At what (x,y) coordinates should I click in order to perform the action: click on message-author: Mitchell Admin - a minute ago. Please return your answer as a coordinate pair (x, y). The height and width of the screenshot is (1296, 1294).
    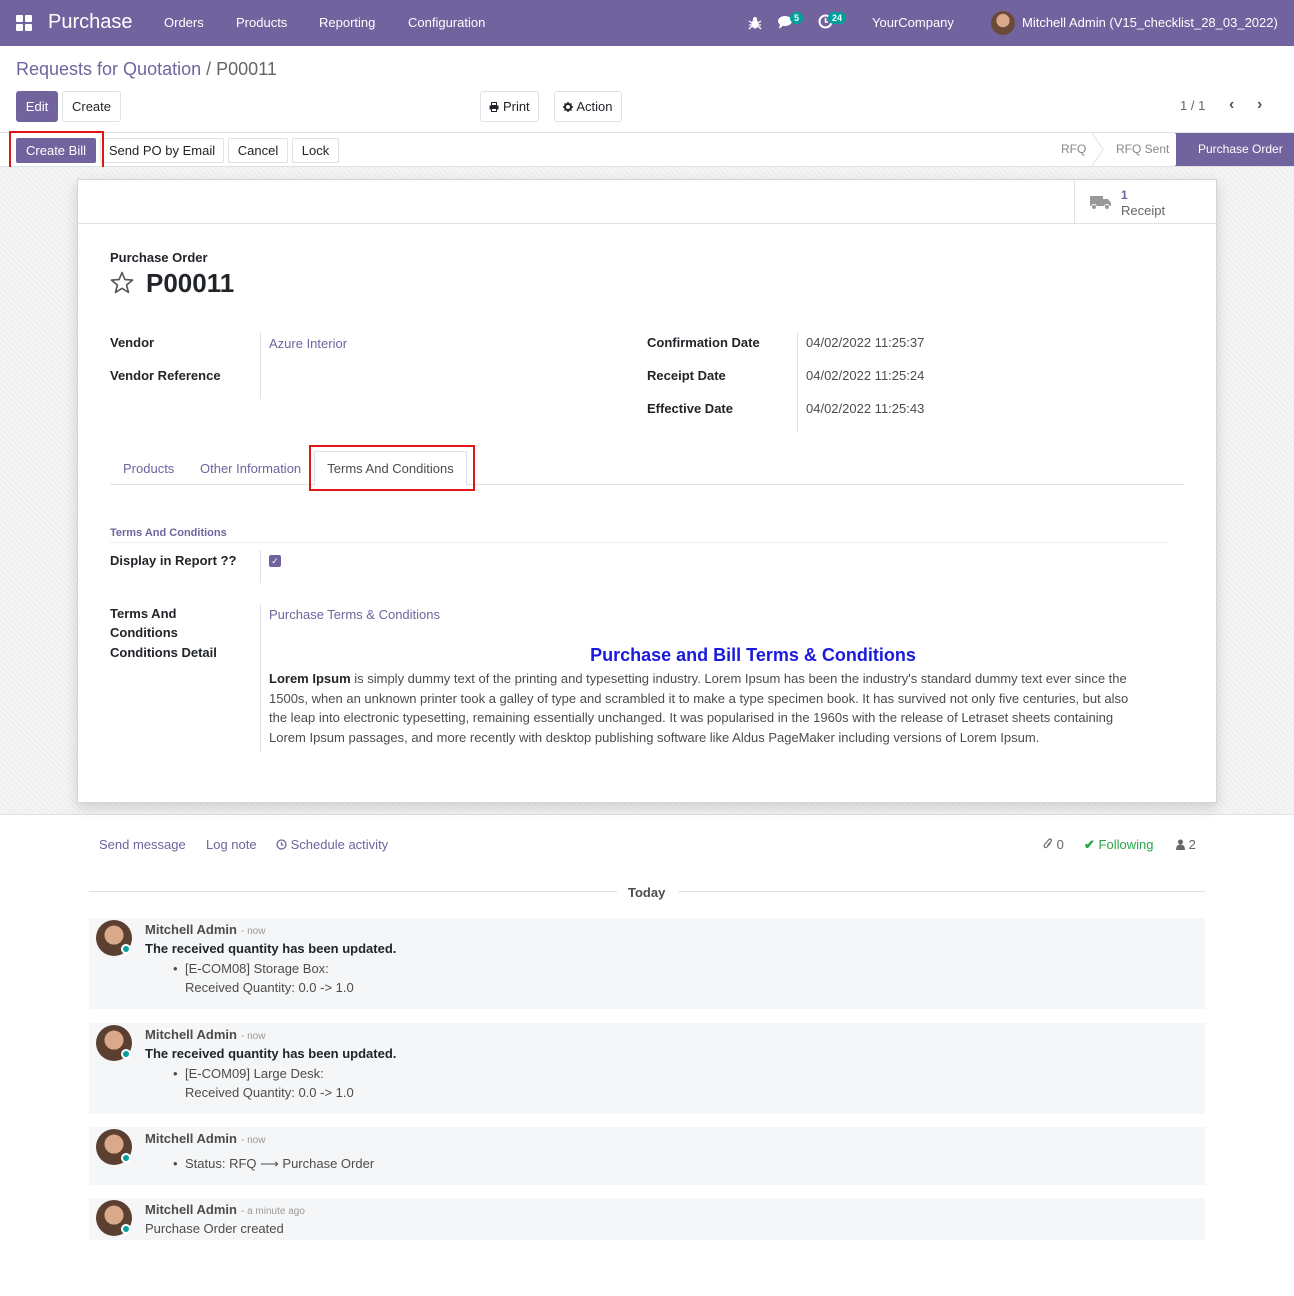
    Looking at the image, I should click on (225, 1209).